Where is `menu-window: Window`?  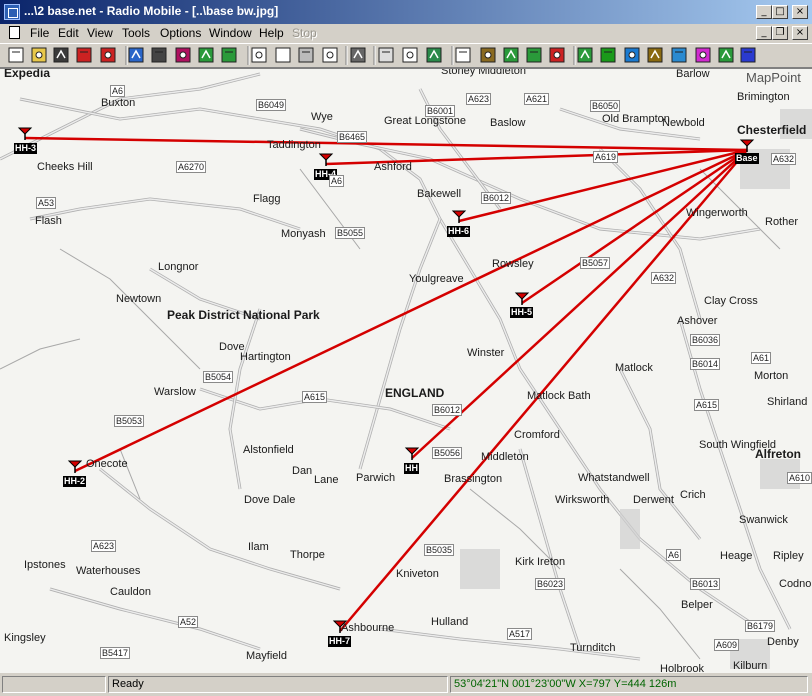
menu-window: Window is located at coordinates (230, 33).